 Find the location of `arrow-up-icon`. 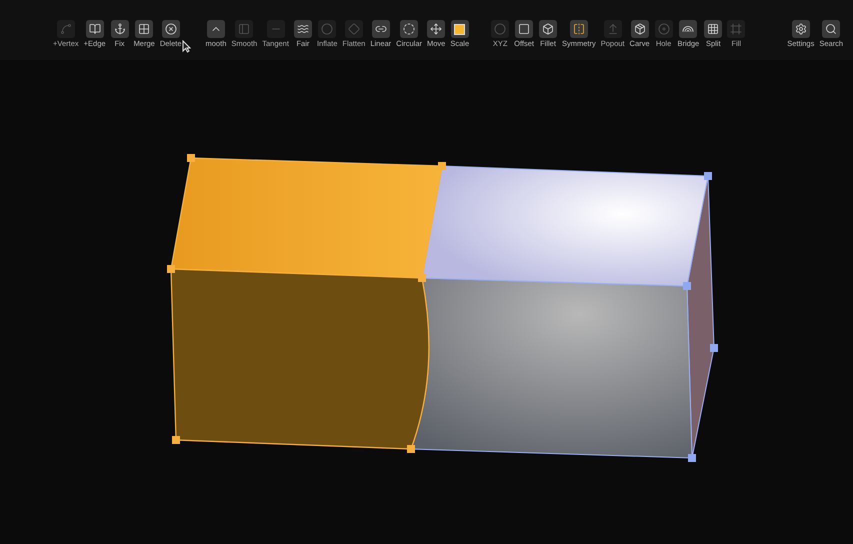

arrow-up-icon is located at coordinates (612, 29).